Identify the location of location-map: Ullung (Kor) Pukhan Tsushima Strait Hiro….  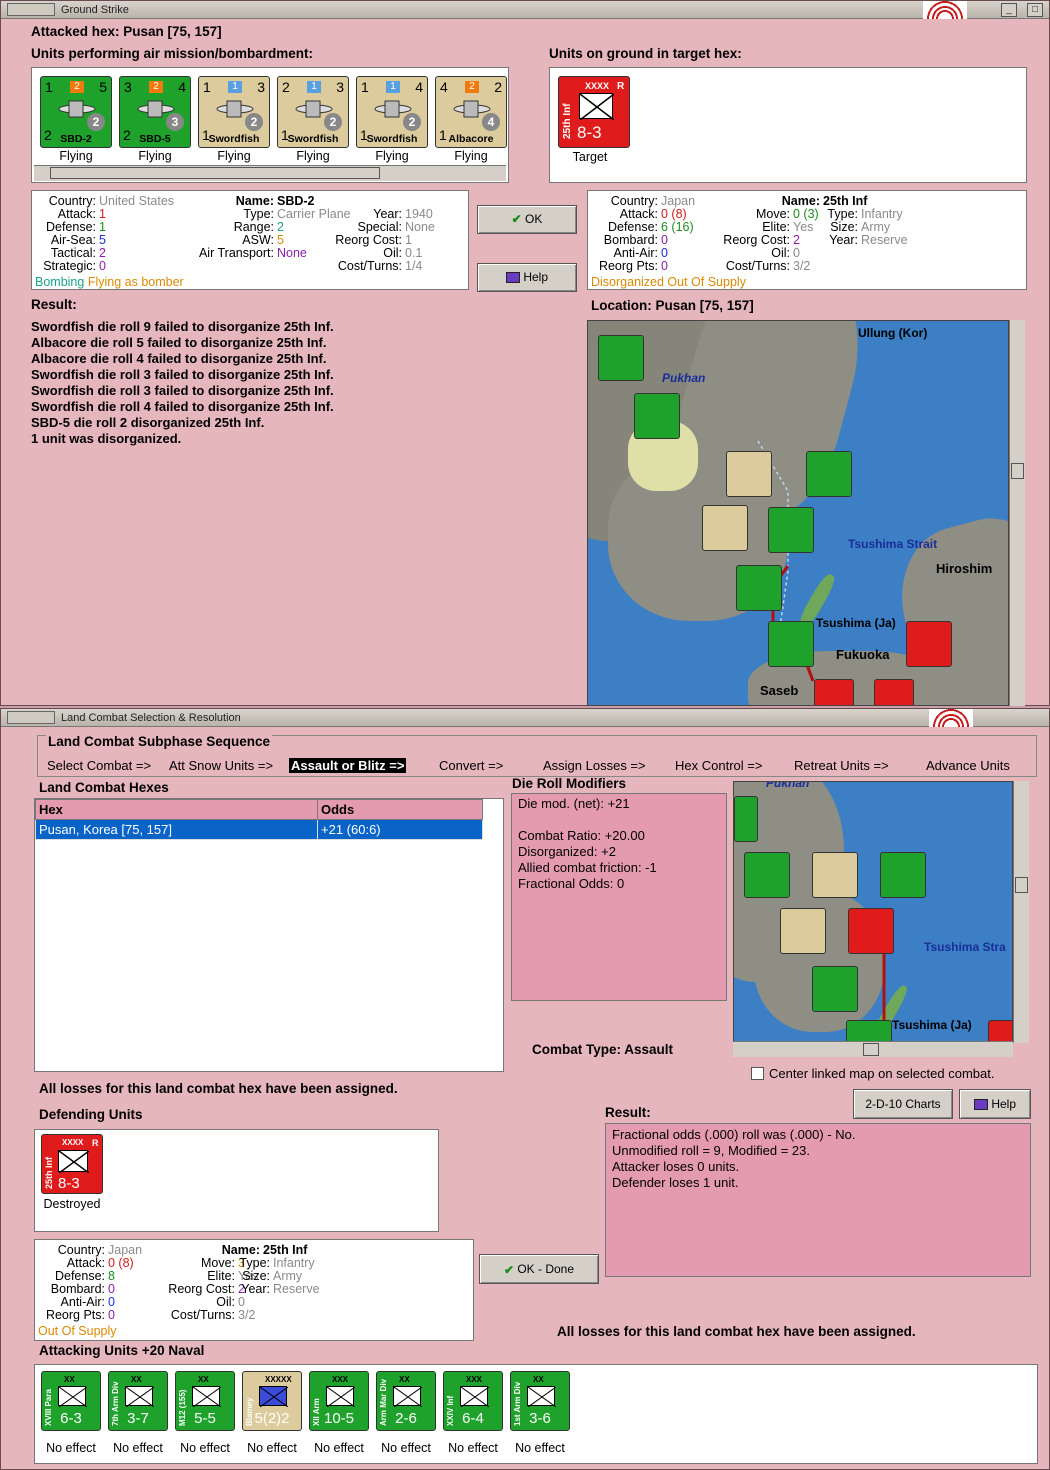
(798, 513).